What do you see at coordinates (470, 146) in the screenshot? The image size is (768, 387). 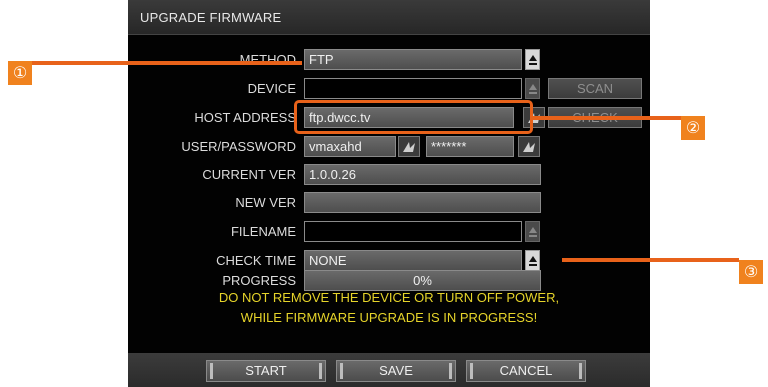 I see `password-field: *******` at bounding box center [470, 146].